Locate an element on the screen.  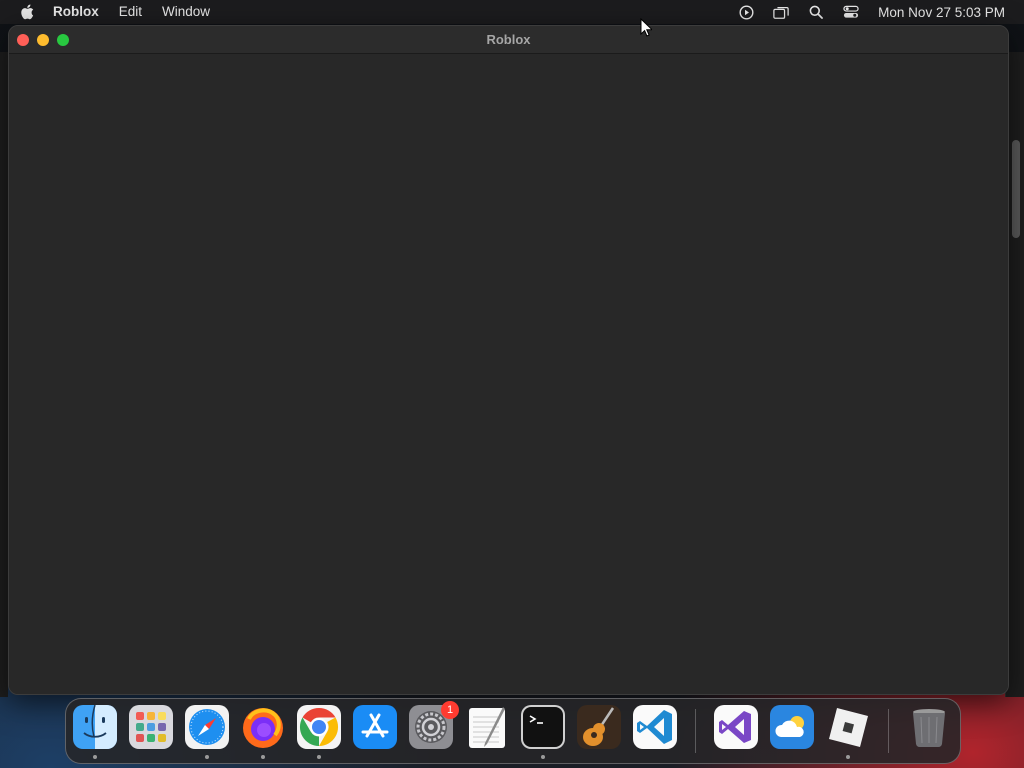
dock-app-textedit is located at coordinates (487, 727).